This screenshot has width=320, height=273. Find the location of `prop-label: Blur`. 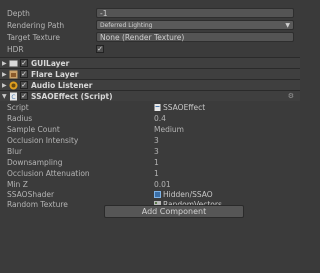

prop-label: Blur is located at coordinates (15, 151).